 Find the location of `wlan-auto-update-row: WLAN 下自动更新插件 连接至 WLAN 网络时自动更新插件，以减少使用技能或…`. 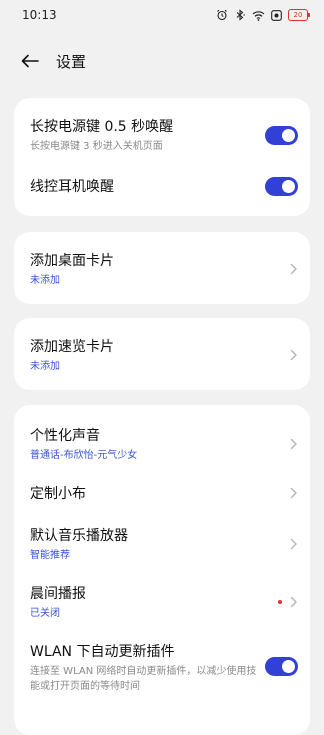

wlan-auto-update-row: WLAN 下自动更新插件 连接至 WLAN 网络时自动更新插件，以减少使用技能或… is located at coordinates (164, 667).